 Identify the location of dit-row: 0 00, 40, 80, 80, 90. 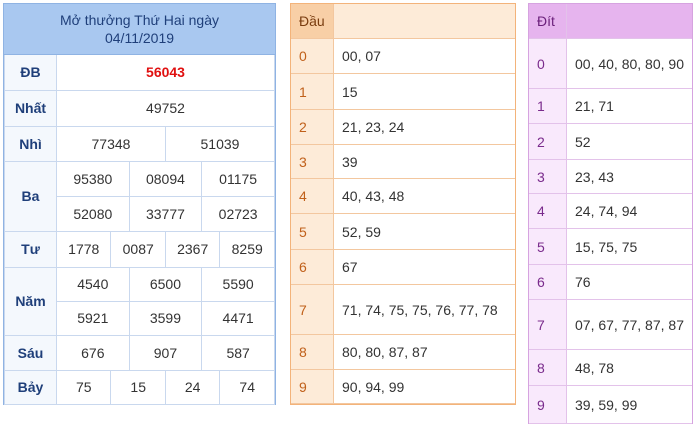
(610, 63).